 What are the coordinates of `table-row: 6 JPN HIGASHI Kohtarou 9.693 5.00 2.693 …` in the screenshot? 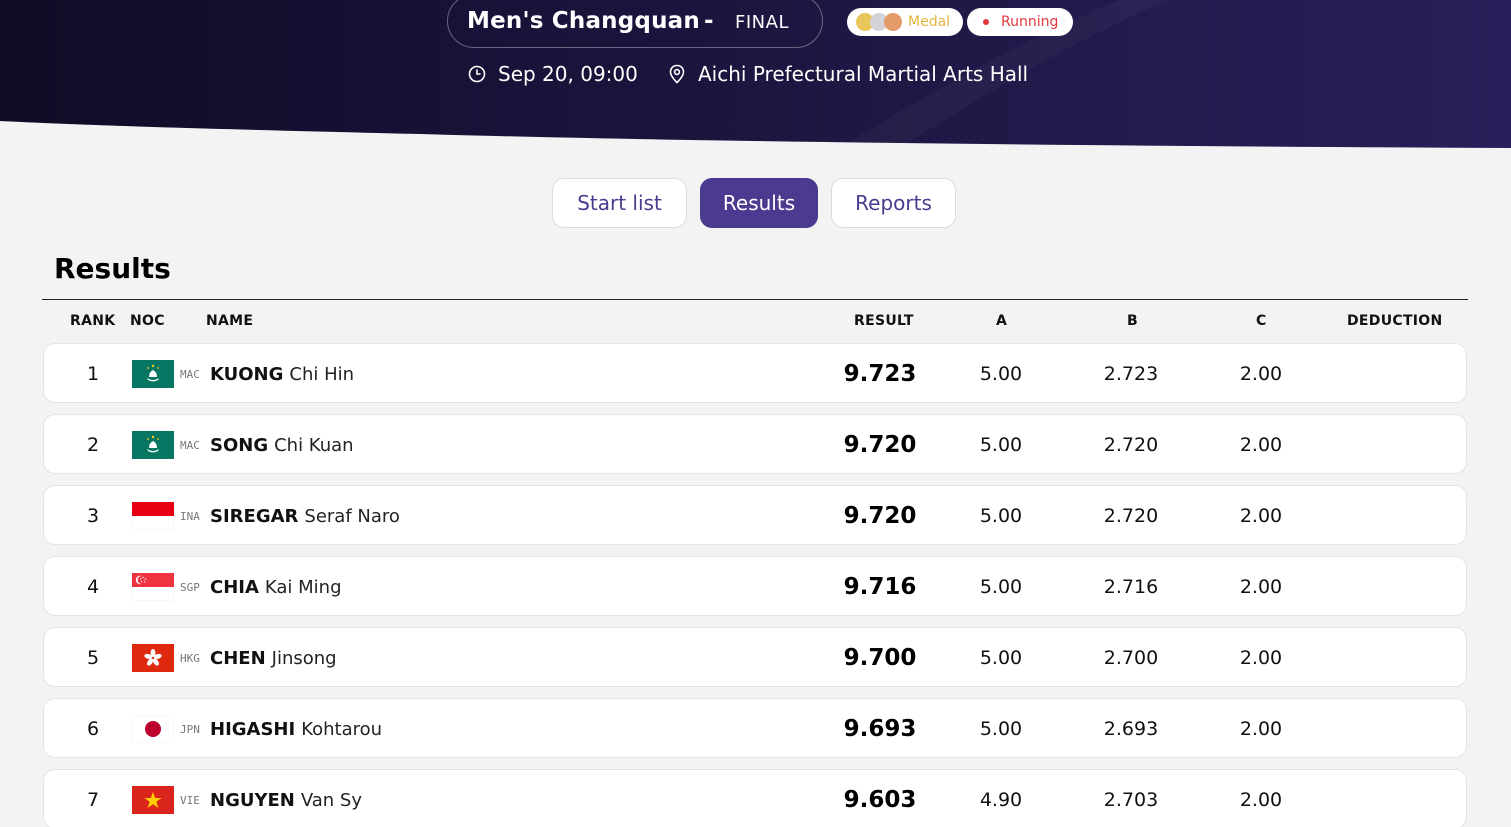 It's located at (755, 728).